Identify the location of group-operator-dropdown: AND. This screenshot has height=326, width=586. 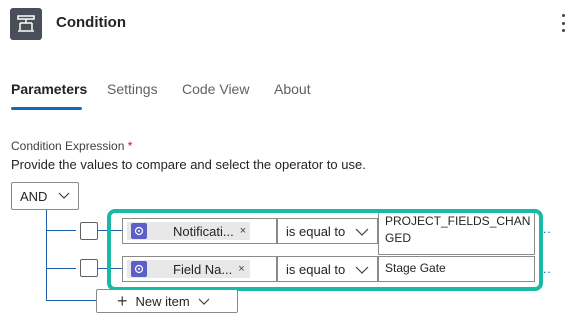
(45, 196).